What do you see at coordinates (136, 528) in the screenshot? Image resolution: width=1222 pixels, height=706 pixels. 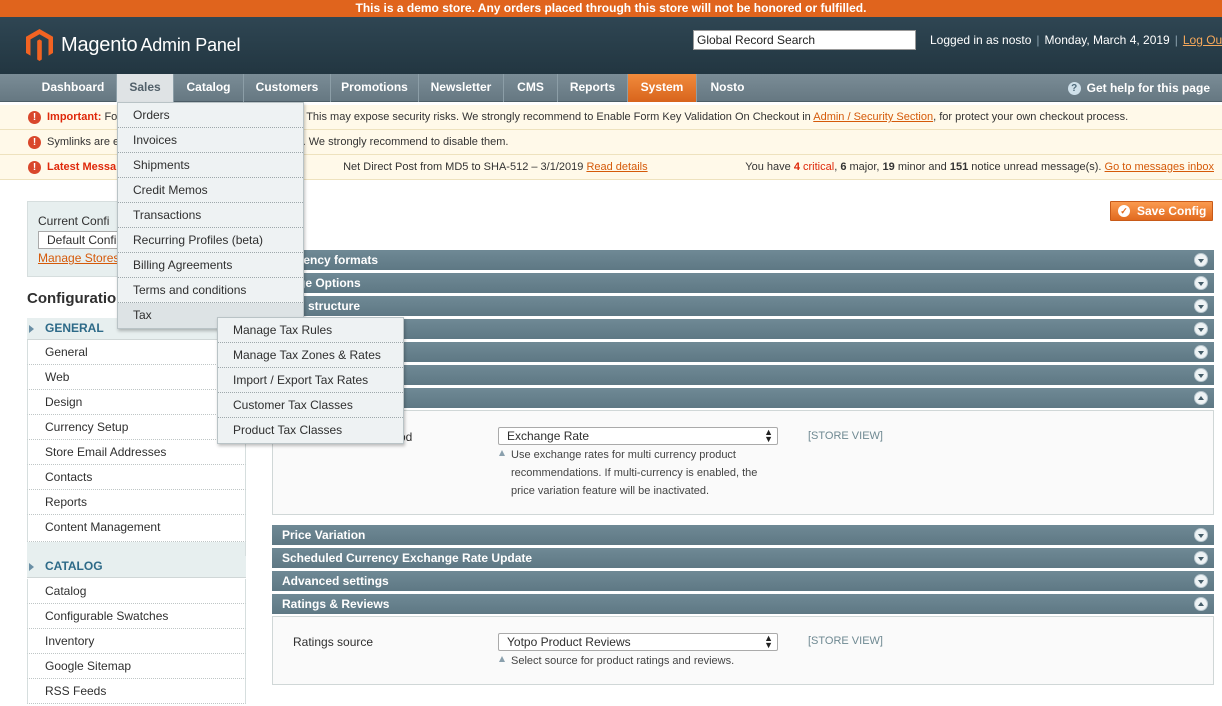 I see `config-nav-content-management: Content Management` at bounding box center [136, 528].